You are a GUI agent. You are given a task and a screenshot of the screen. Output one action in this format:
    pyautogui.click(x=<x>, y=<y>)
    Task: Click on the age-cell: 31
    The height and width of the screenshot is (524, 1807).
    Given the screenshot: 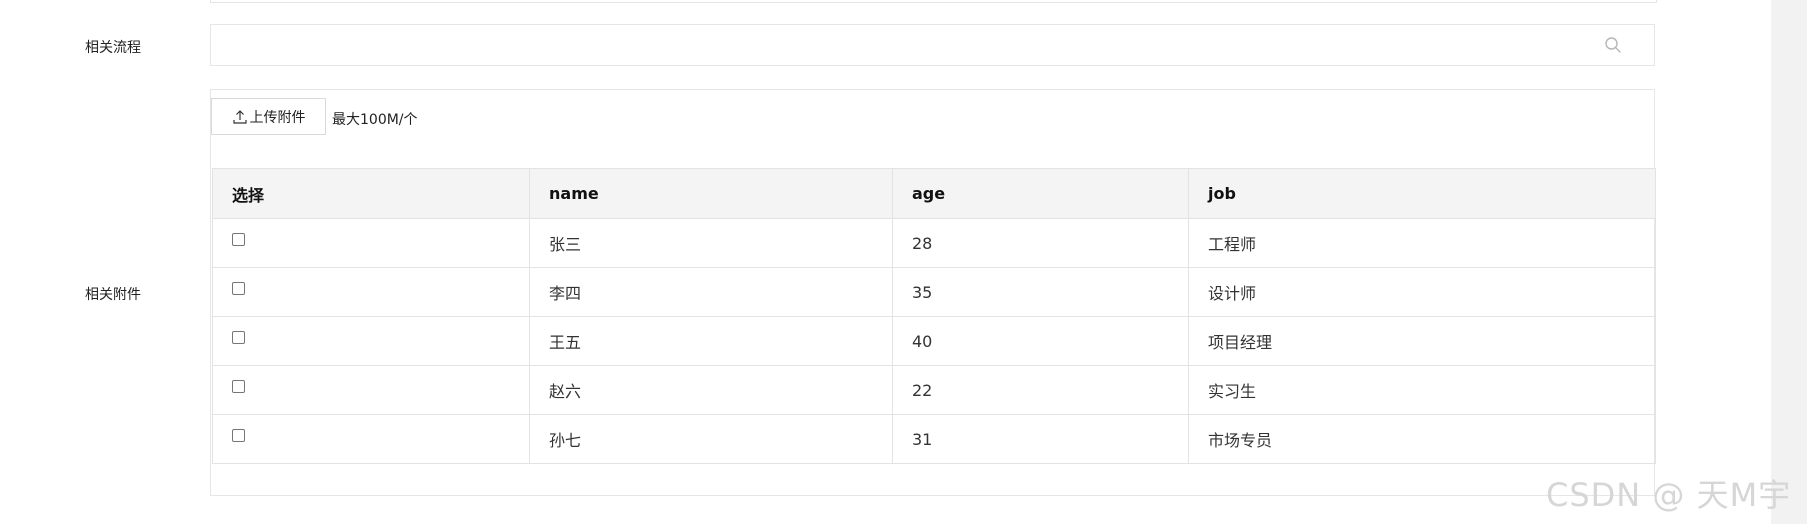 What is the action you would take?
    pyautogui.click(x=1040, y=439)
    